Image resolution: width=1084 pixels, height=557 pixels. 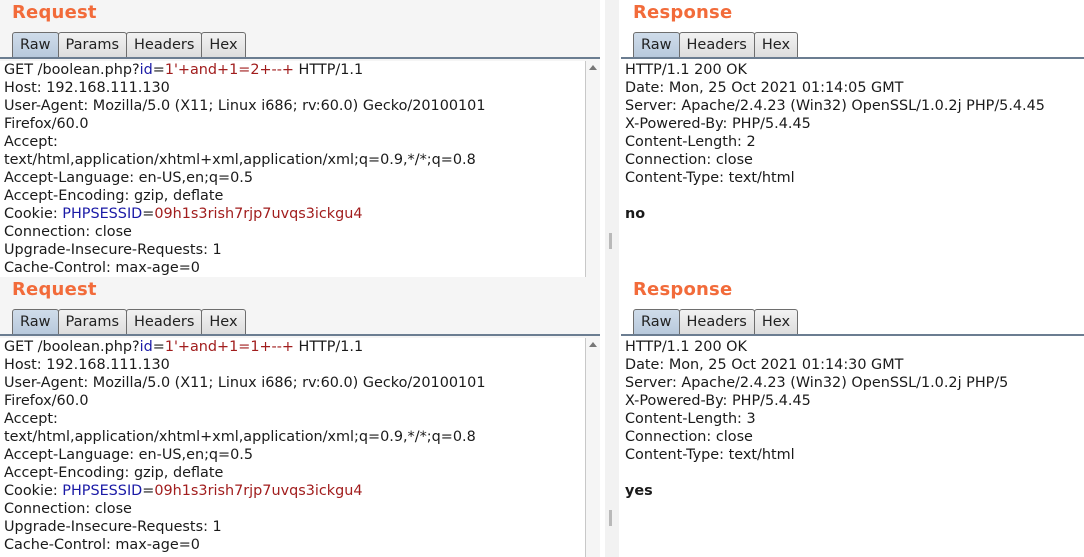 I want to click on line-text: Accept-Language: en-US,en;q=0.5, so click(x=128, y=178).